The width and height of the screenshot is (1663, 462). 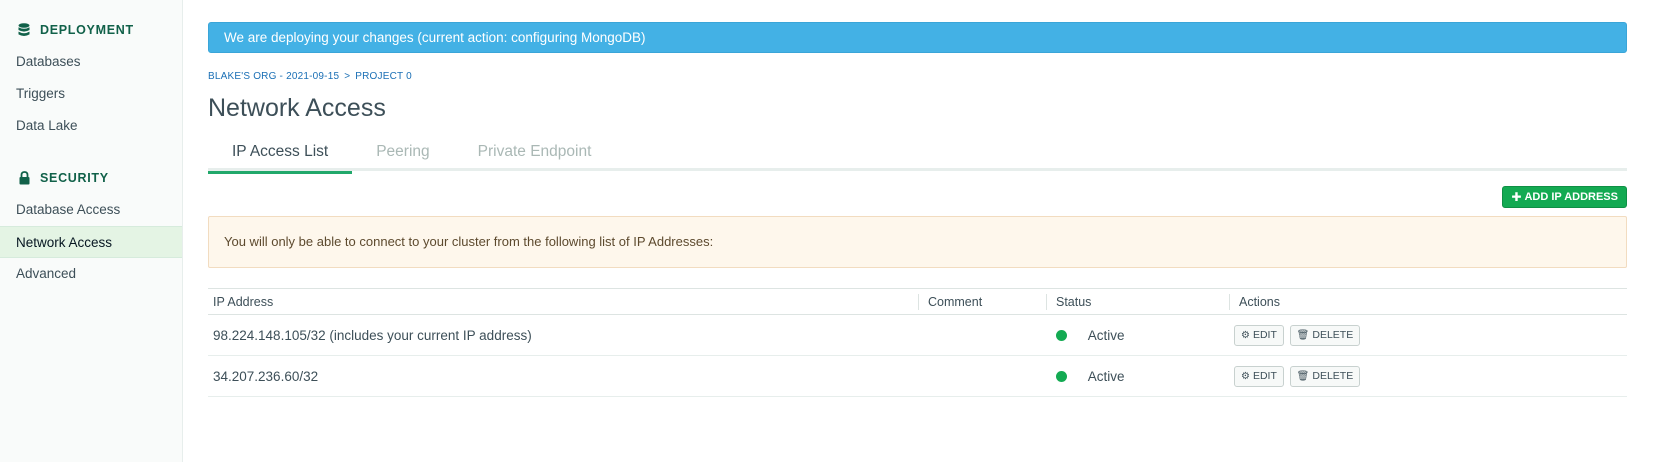 What do you see at coordinates (91, 242) in the screenshot?
I see `sidebar-item-network-access: Network Access` at bounding box center [91, 242].